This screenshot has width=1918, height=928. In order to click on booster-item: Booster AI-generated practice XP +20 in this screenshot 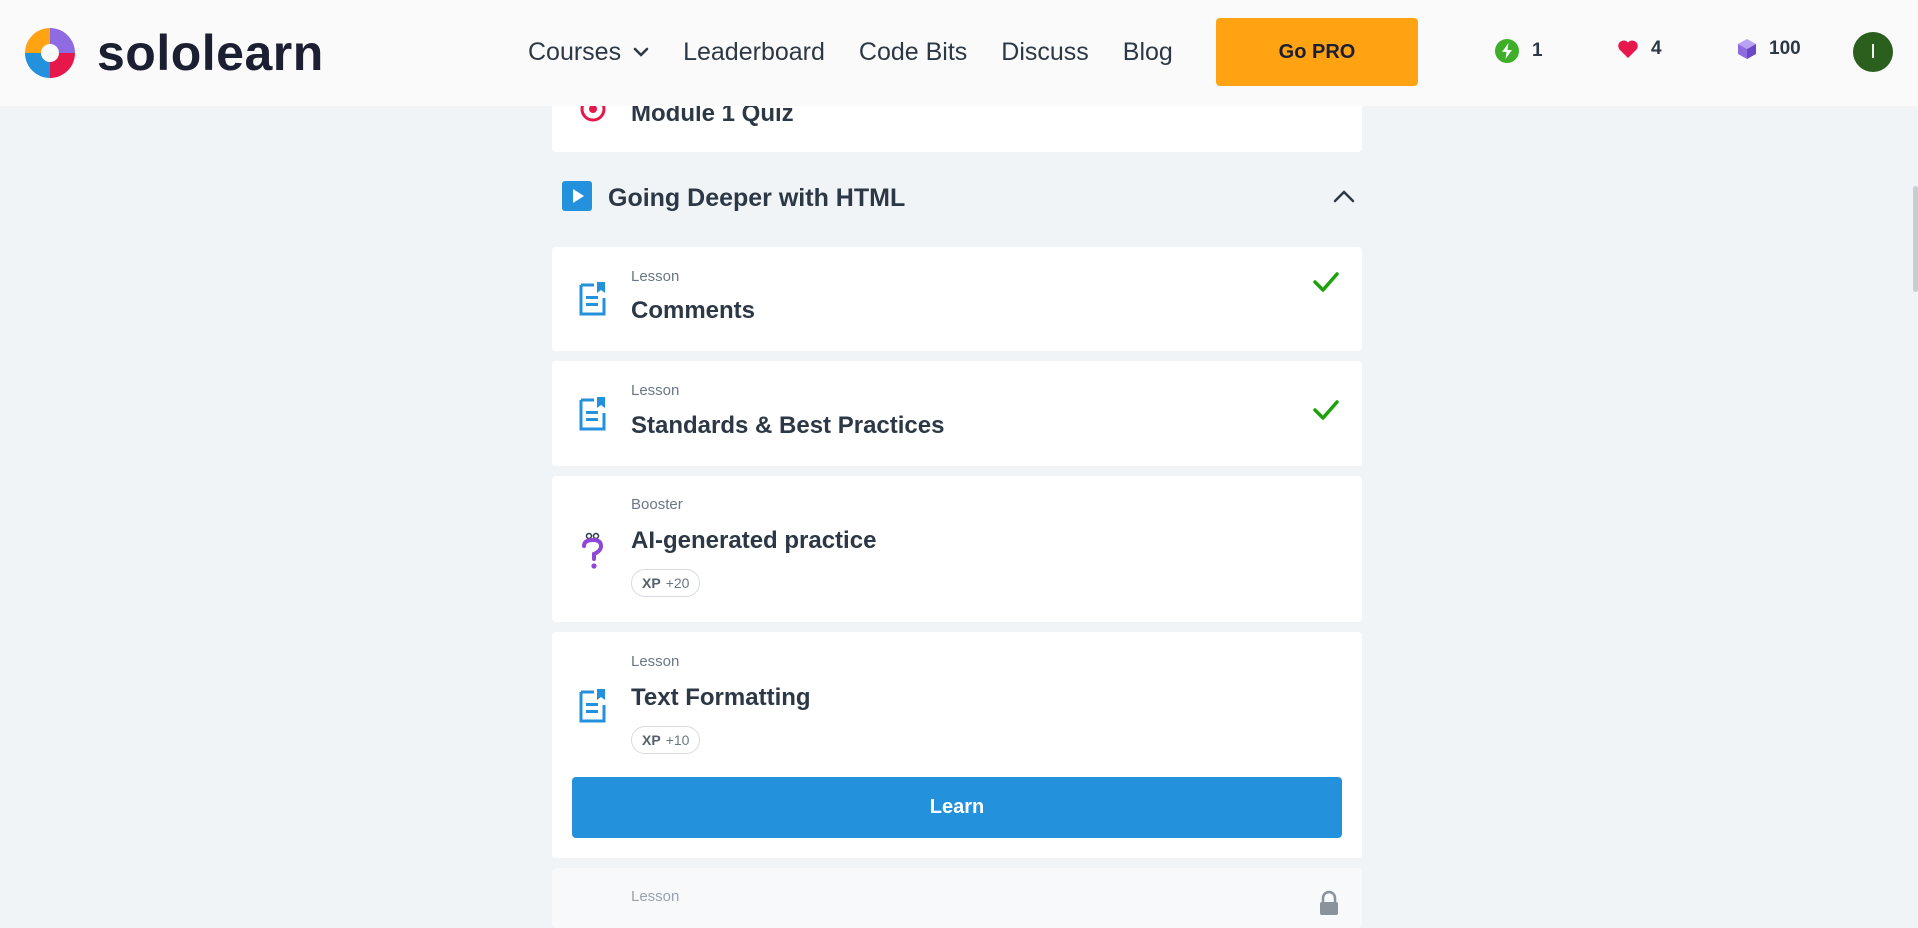, I will do `click(957, 549)`.